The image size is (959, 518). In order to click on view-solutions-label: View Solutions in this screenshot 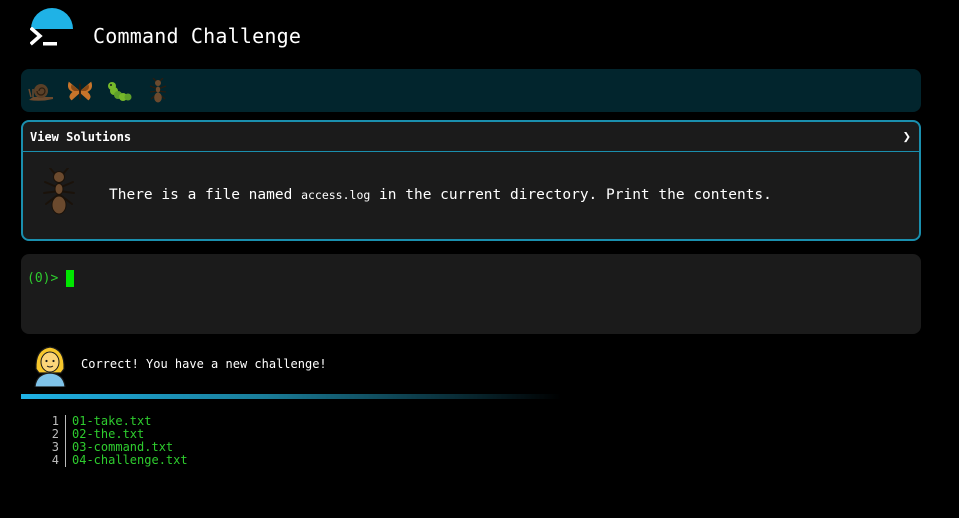, I will do `click(81, 136)`.